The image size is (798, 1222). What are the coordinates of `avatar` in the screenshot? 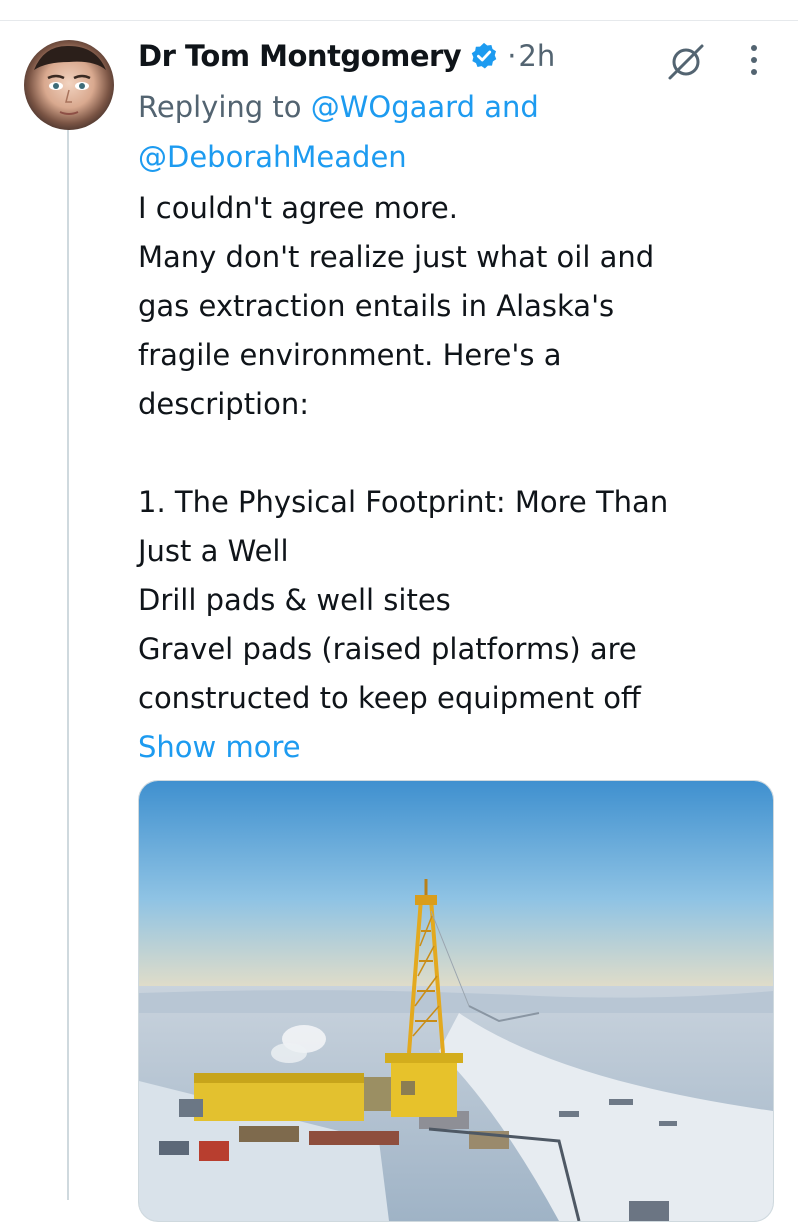 It's located at (69, 85).